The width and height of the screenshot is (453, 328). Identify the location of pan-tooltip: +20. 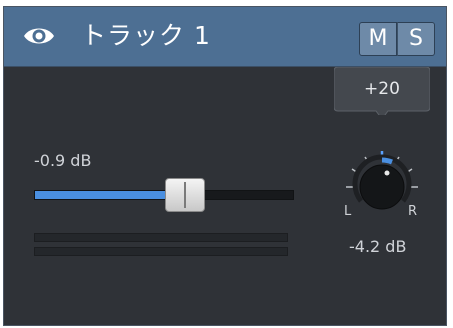
(382, 93).